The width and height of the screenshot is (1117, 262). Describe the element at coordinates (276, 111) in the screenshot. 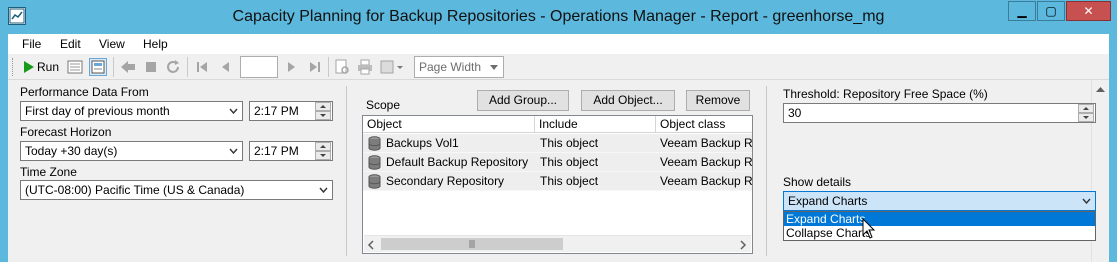

I see `performance-time-value: 2:17 PM` at that location.